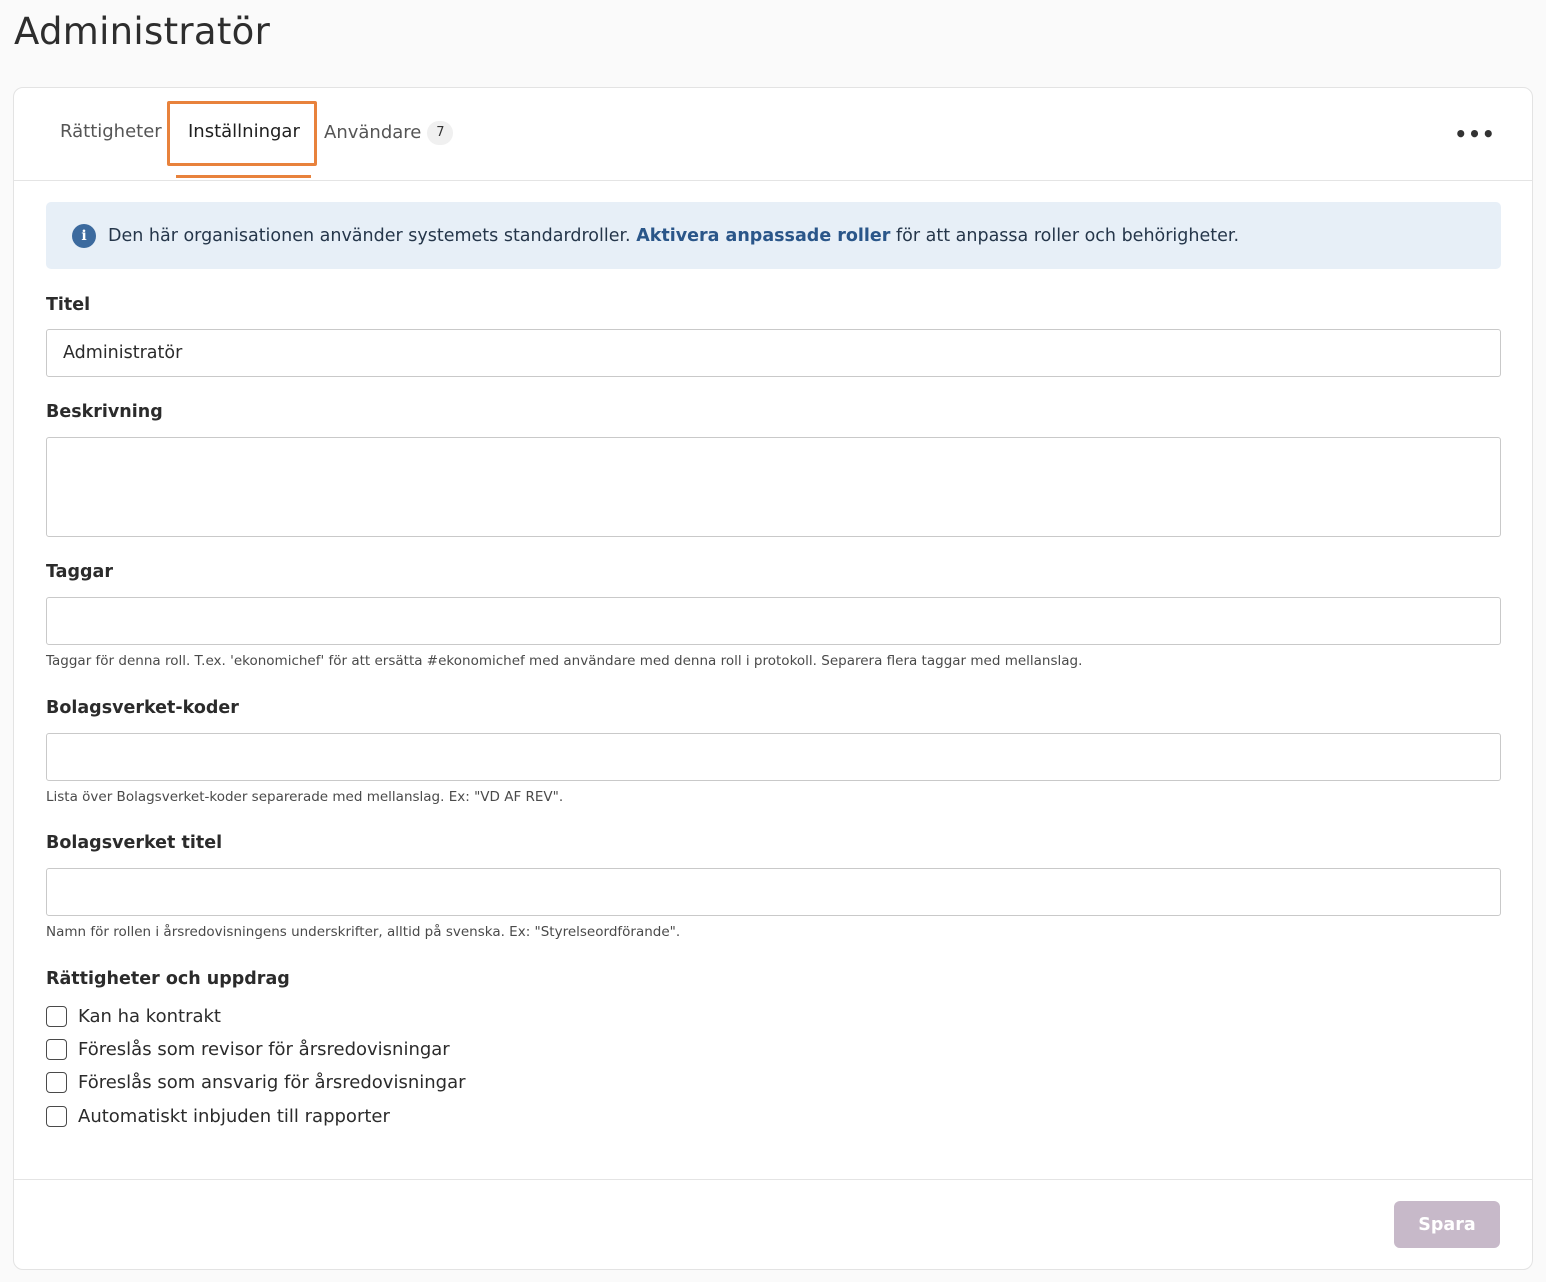 The height and width of the screenshot is (1282, 1546). I want to click on bv-codes-input, so click(773, 757).